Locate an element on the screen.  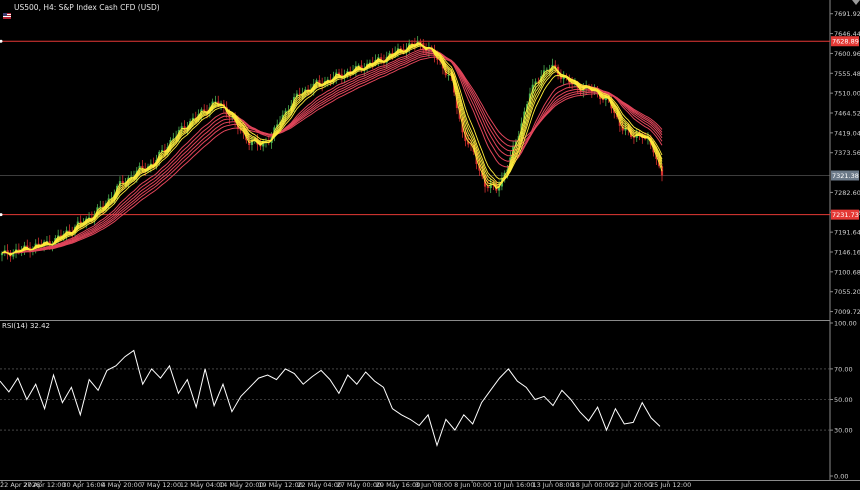
current-price-label: 7321.38 is located at coordinates (845, 176).